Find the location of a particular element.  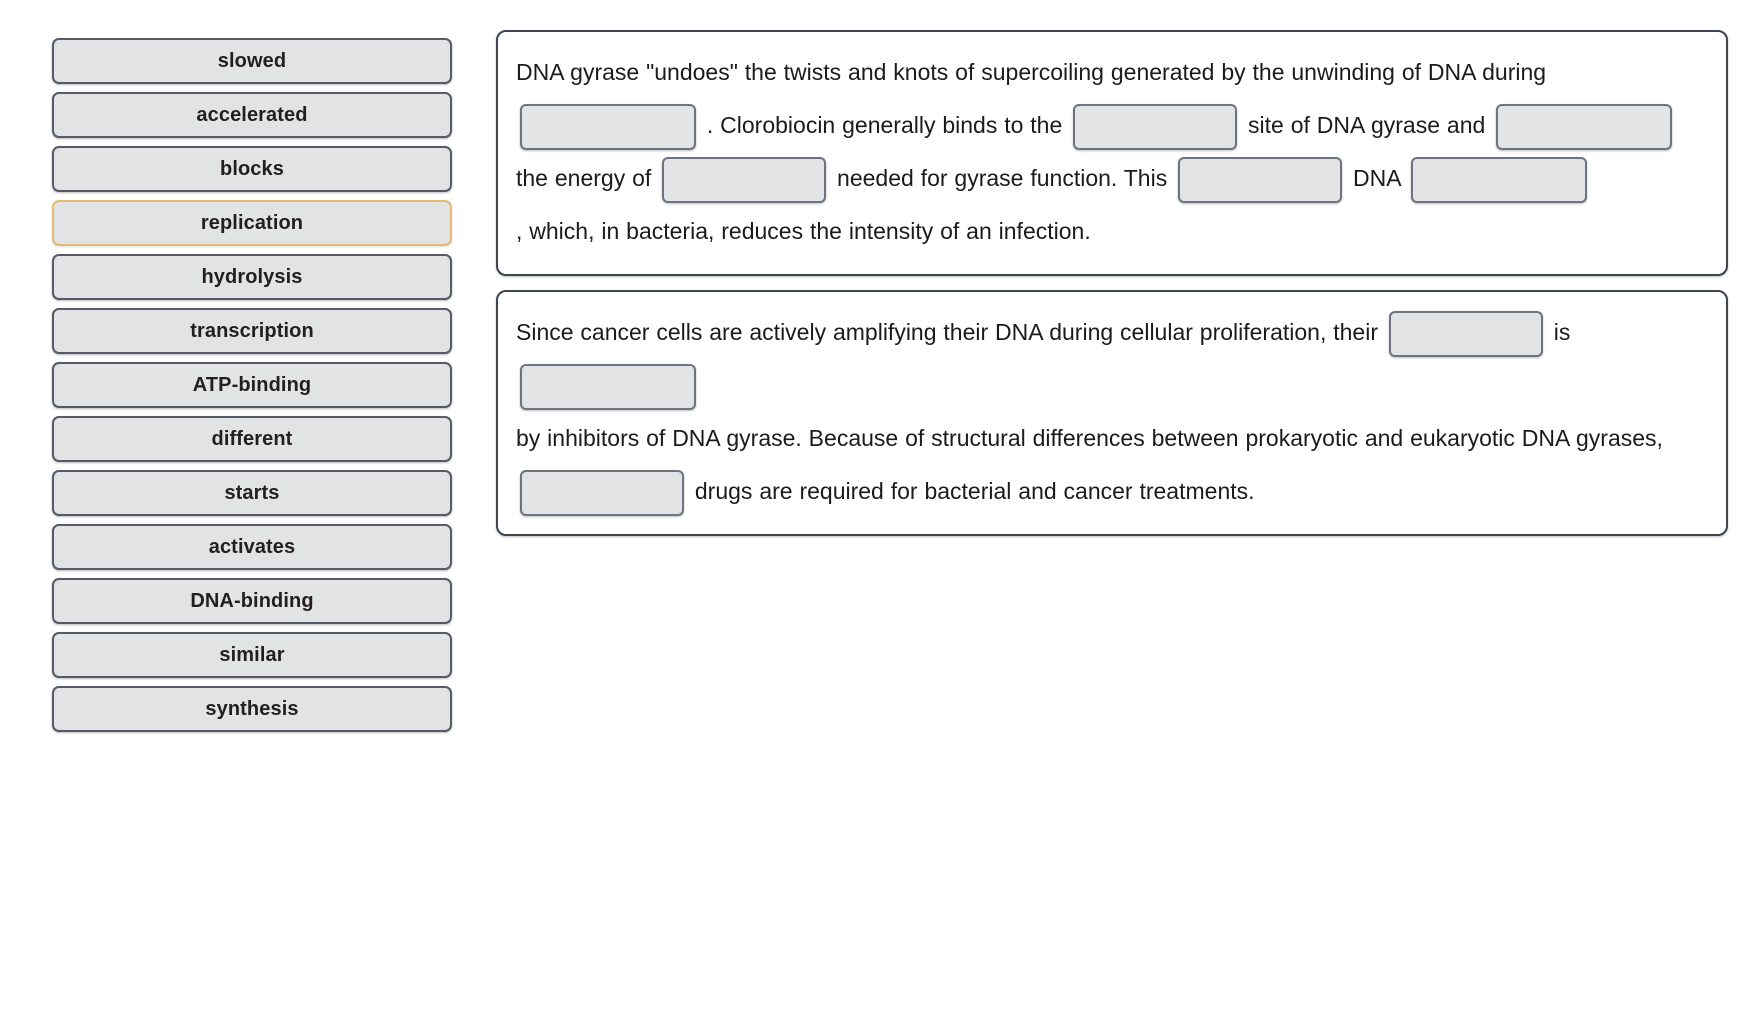

word-chip-similar: similar is located at coordinates (252, 655).